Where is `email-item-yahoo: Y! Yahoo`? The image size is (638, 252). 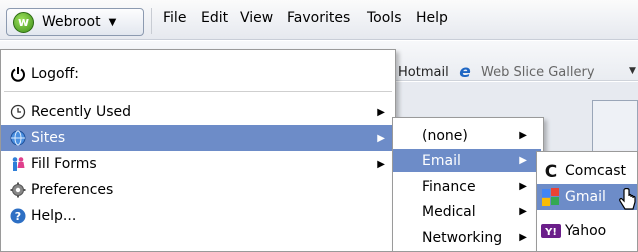
email-item-yahoo: Y! Yahoo is located at coordinates (587, 231).